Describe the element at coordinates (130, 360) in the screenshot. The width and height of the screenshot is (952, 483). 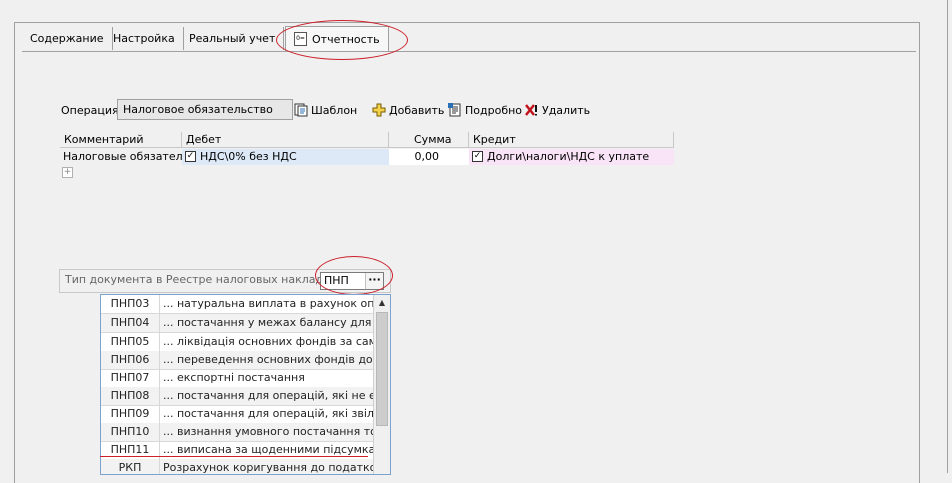
I see `list-item-code: ПНП06` at that location.